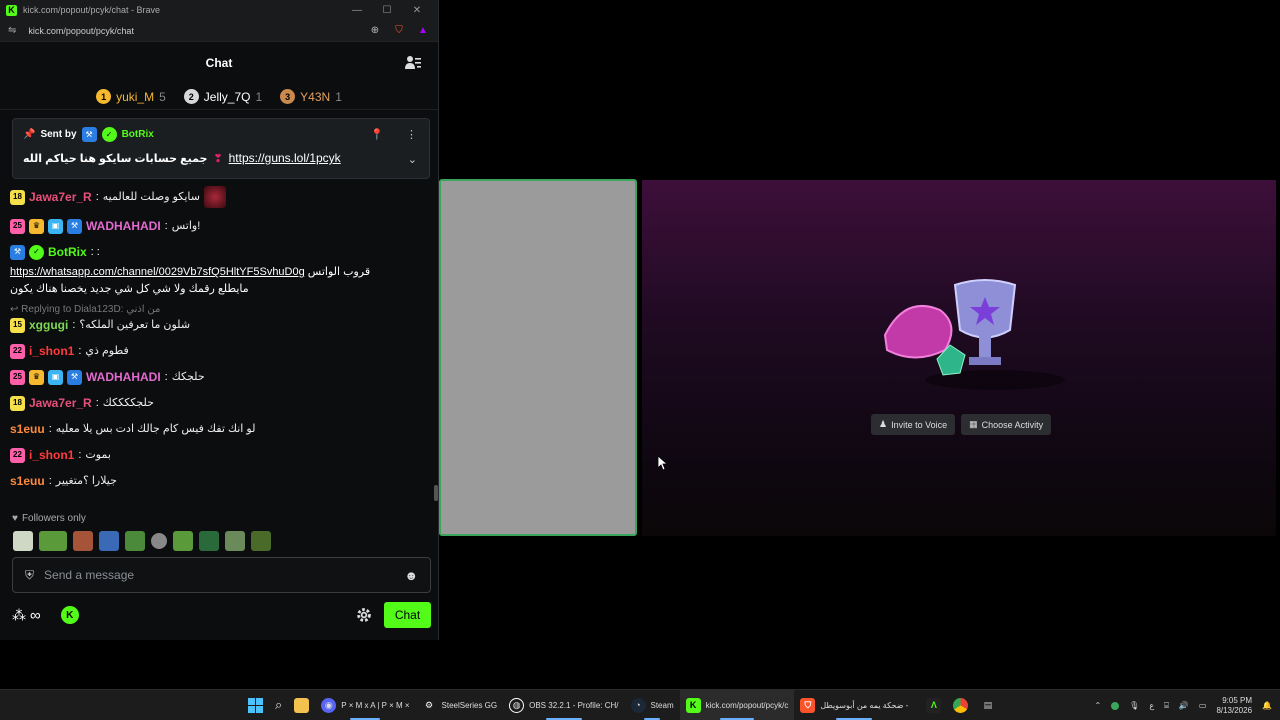 Image resolution: width=1280 pixels, height=720 pixels. Describe the element at coordinates (219, 63) in the screenshot. I see `chat-header: Chat` at that location.